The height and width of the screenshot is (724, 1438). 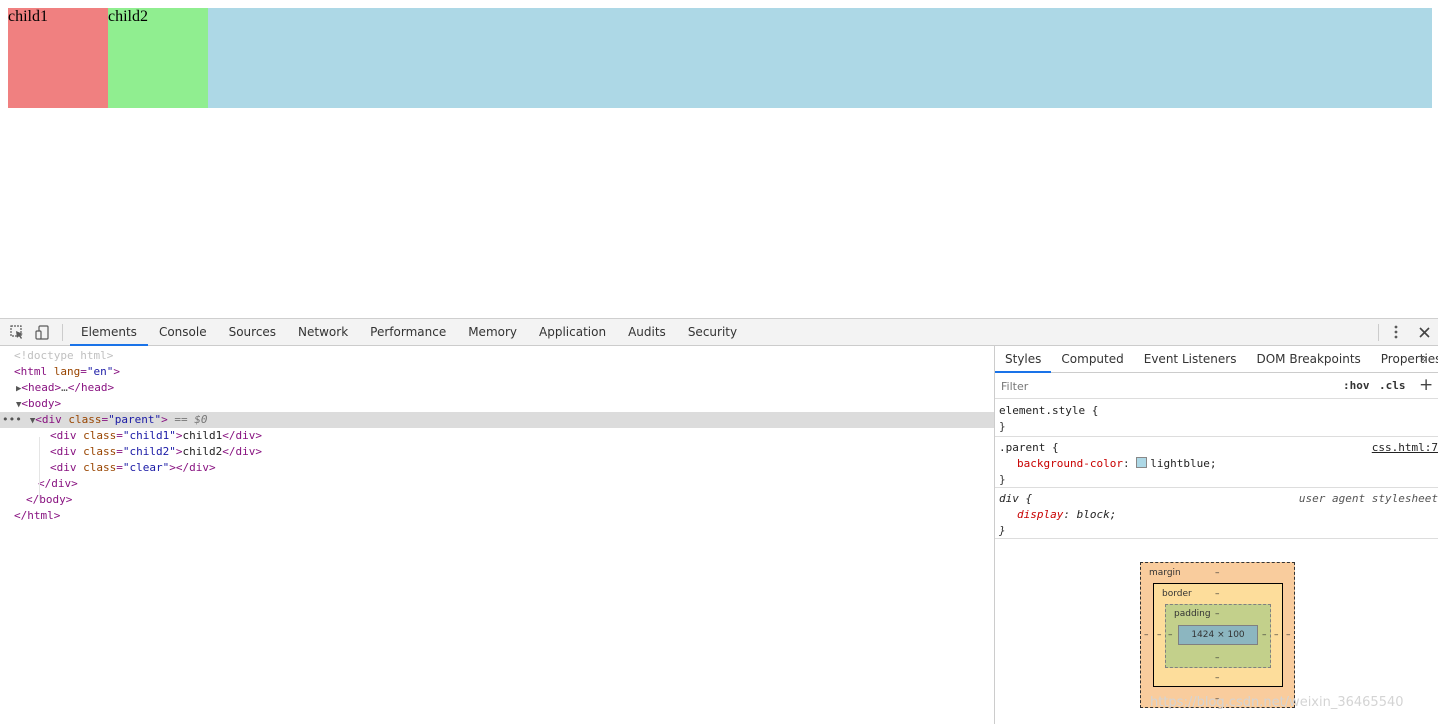 I want to click on box-model-padding: padding – – – – 1424 × 100, so click(x=1218, y=636).